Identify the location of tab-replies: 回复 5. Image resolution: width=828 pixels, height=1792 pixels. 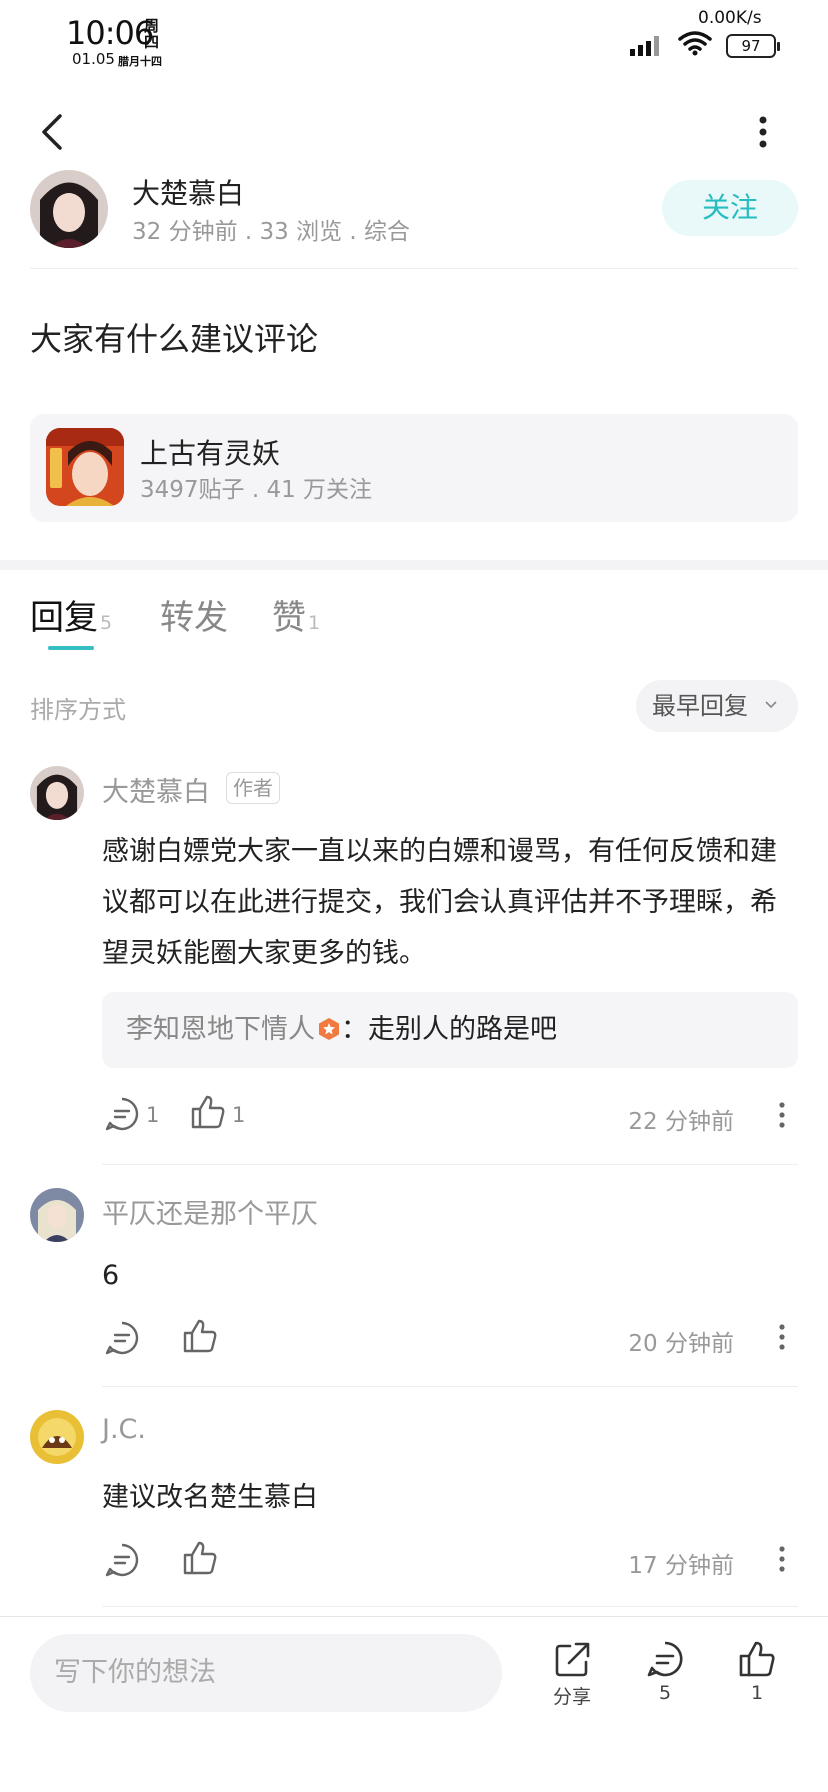
(71, 614).